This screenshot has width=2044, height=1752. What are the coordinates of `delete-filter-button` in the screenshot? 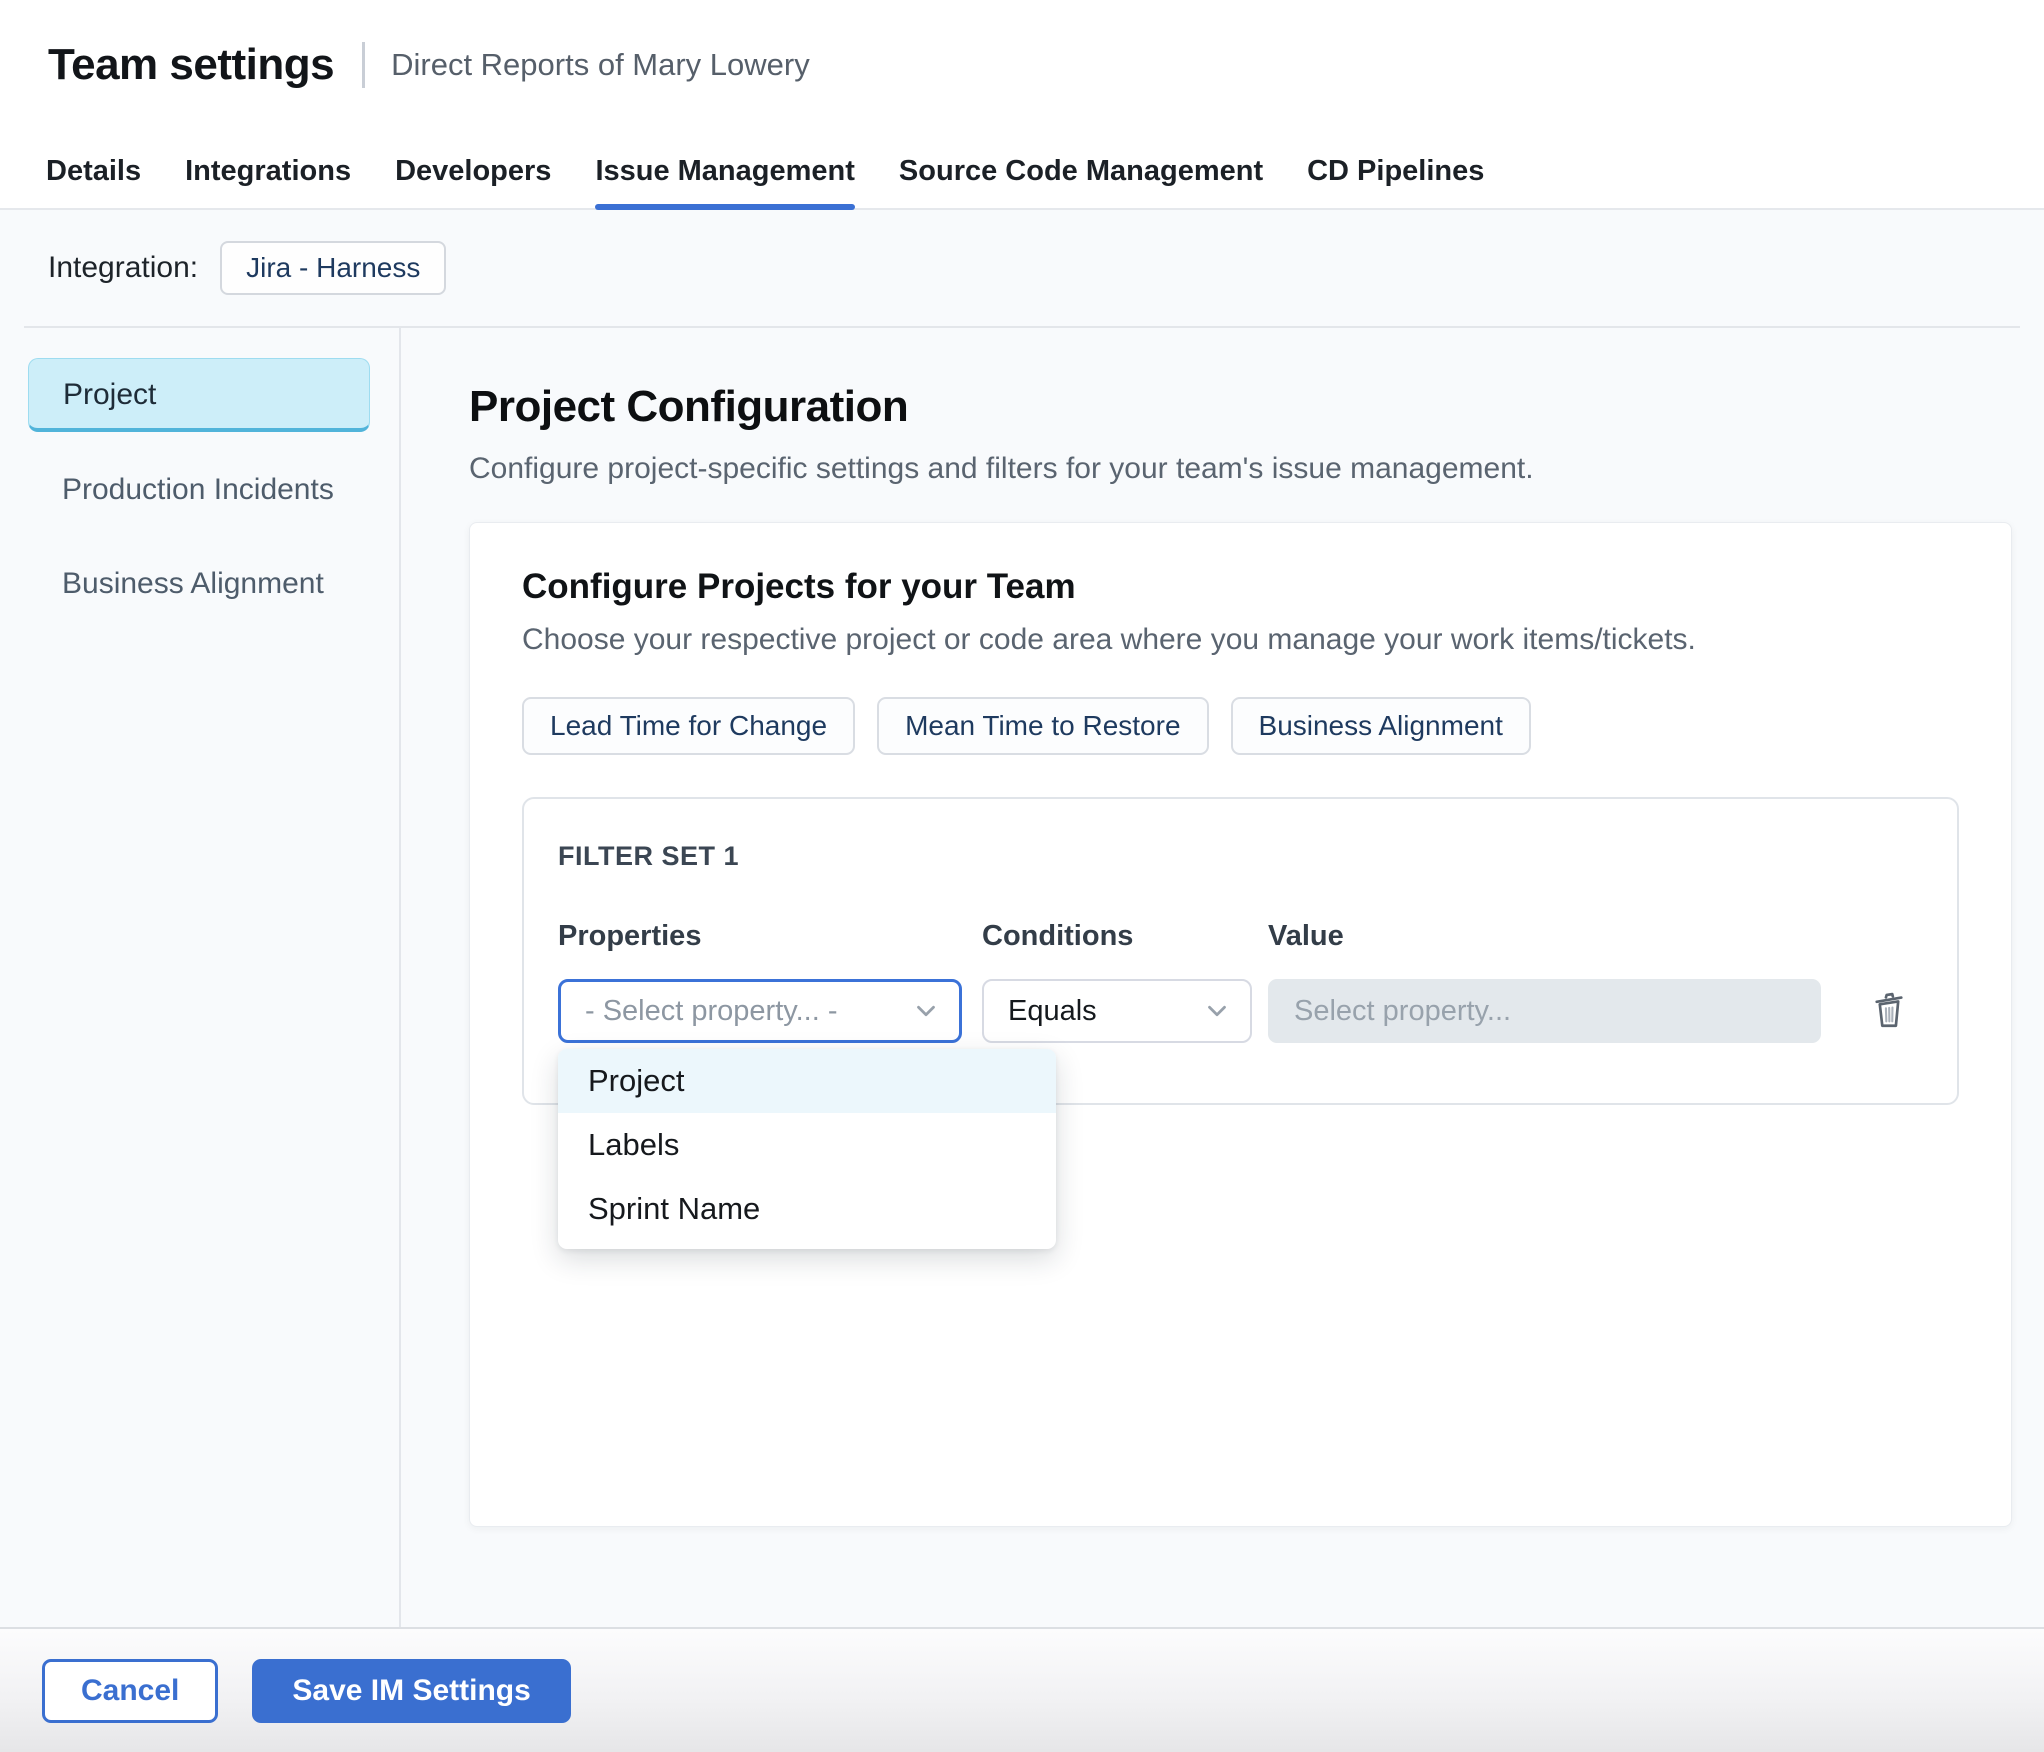 It's located at (1889, 1011).